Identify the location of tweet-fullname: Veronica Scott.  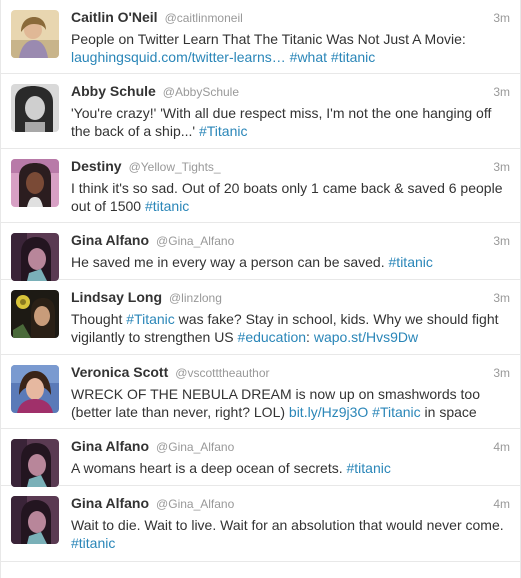
(119, 372).